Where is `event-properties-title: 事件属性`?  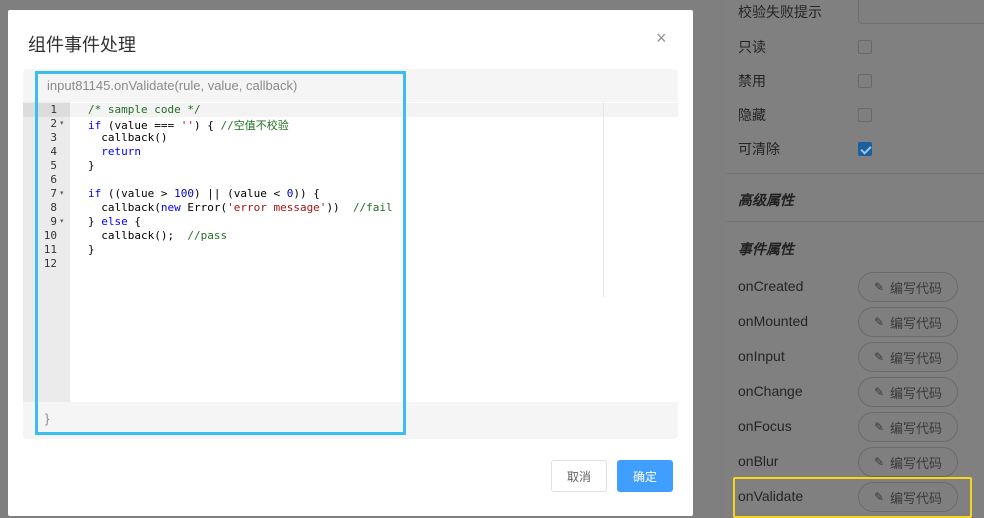 event-properties-title: 事件属性 is located at coordinates (766, 249).